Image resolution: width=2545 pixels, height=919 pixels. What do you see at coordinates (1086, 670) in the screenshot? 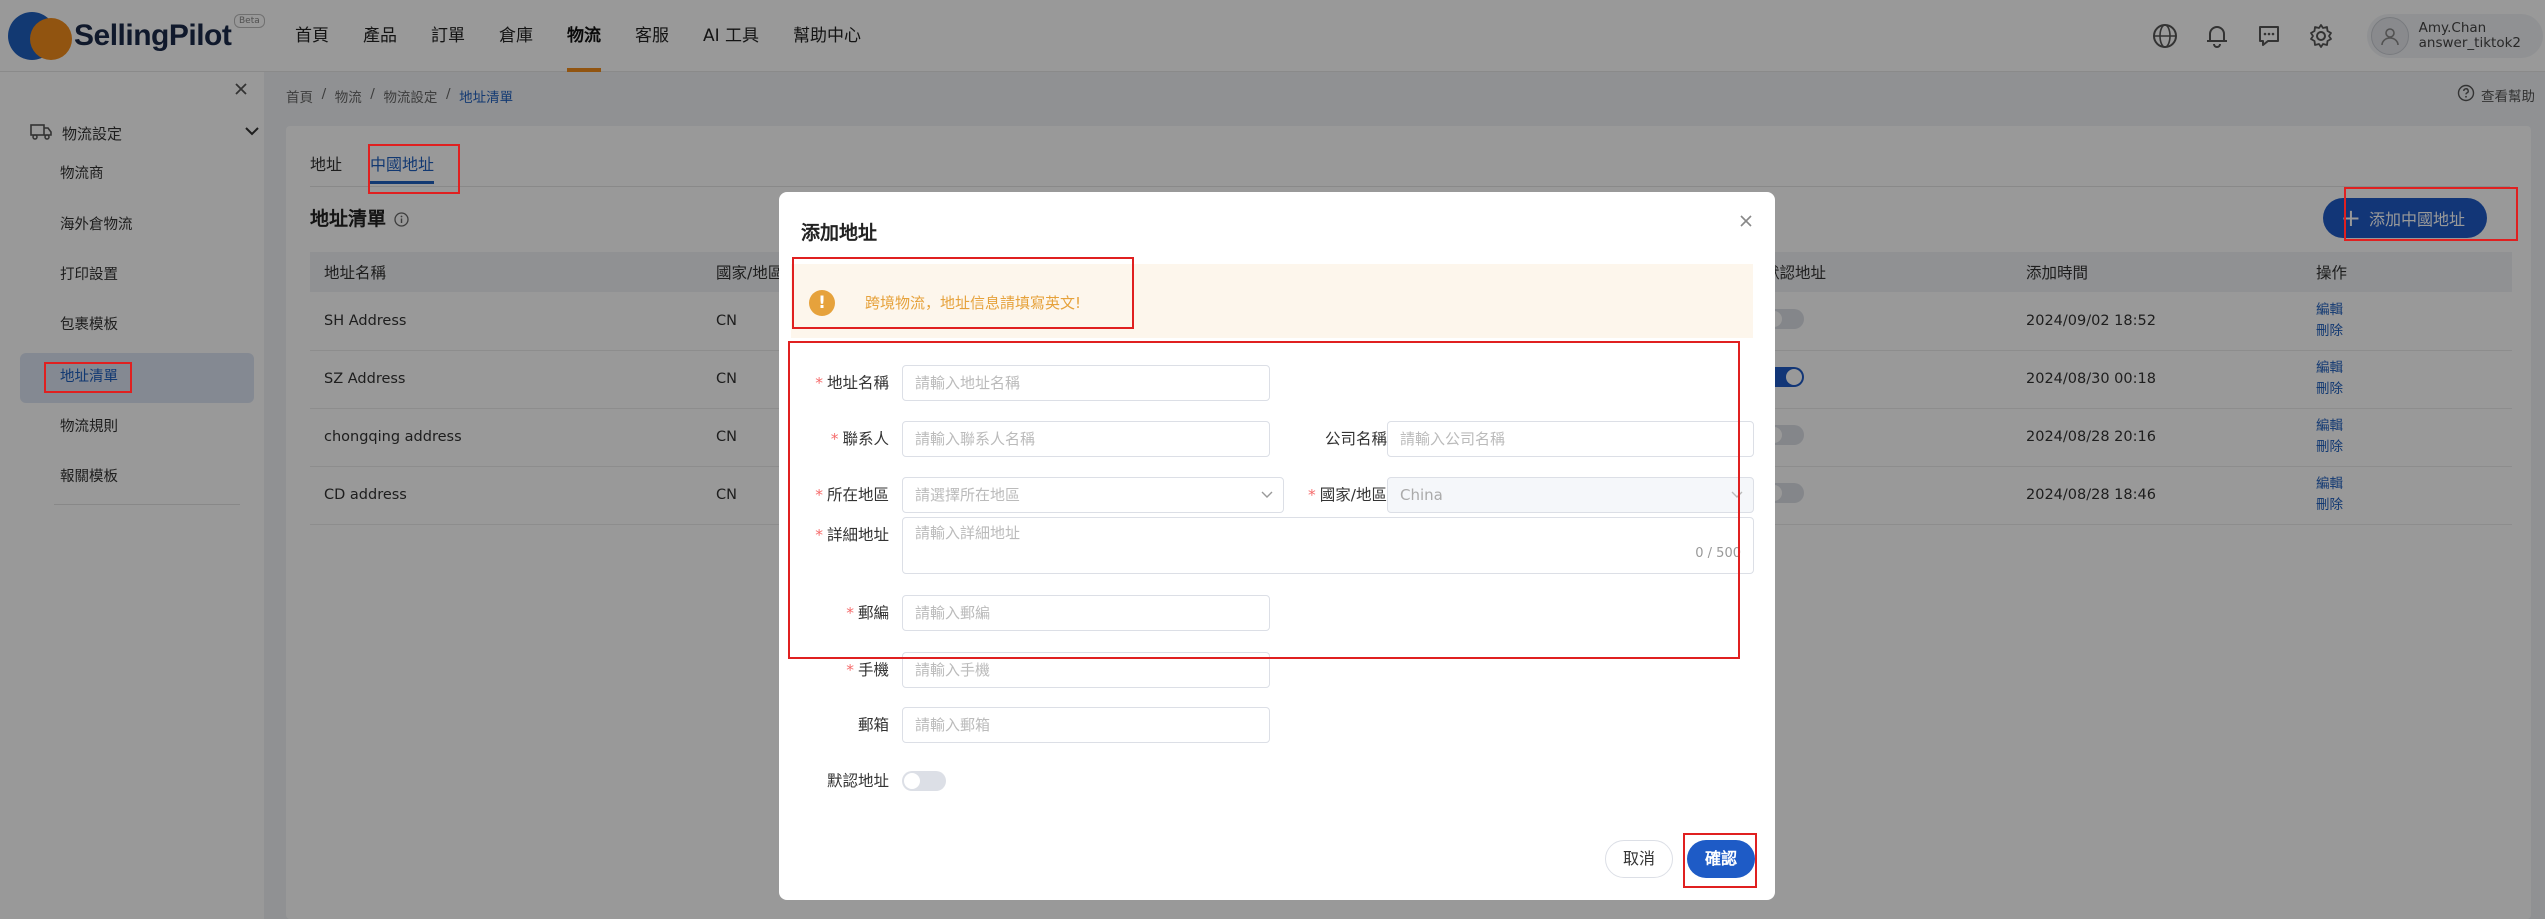
I see `phone-input: 請輸入手機` at bounding box center [1086, 670].